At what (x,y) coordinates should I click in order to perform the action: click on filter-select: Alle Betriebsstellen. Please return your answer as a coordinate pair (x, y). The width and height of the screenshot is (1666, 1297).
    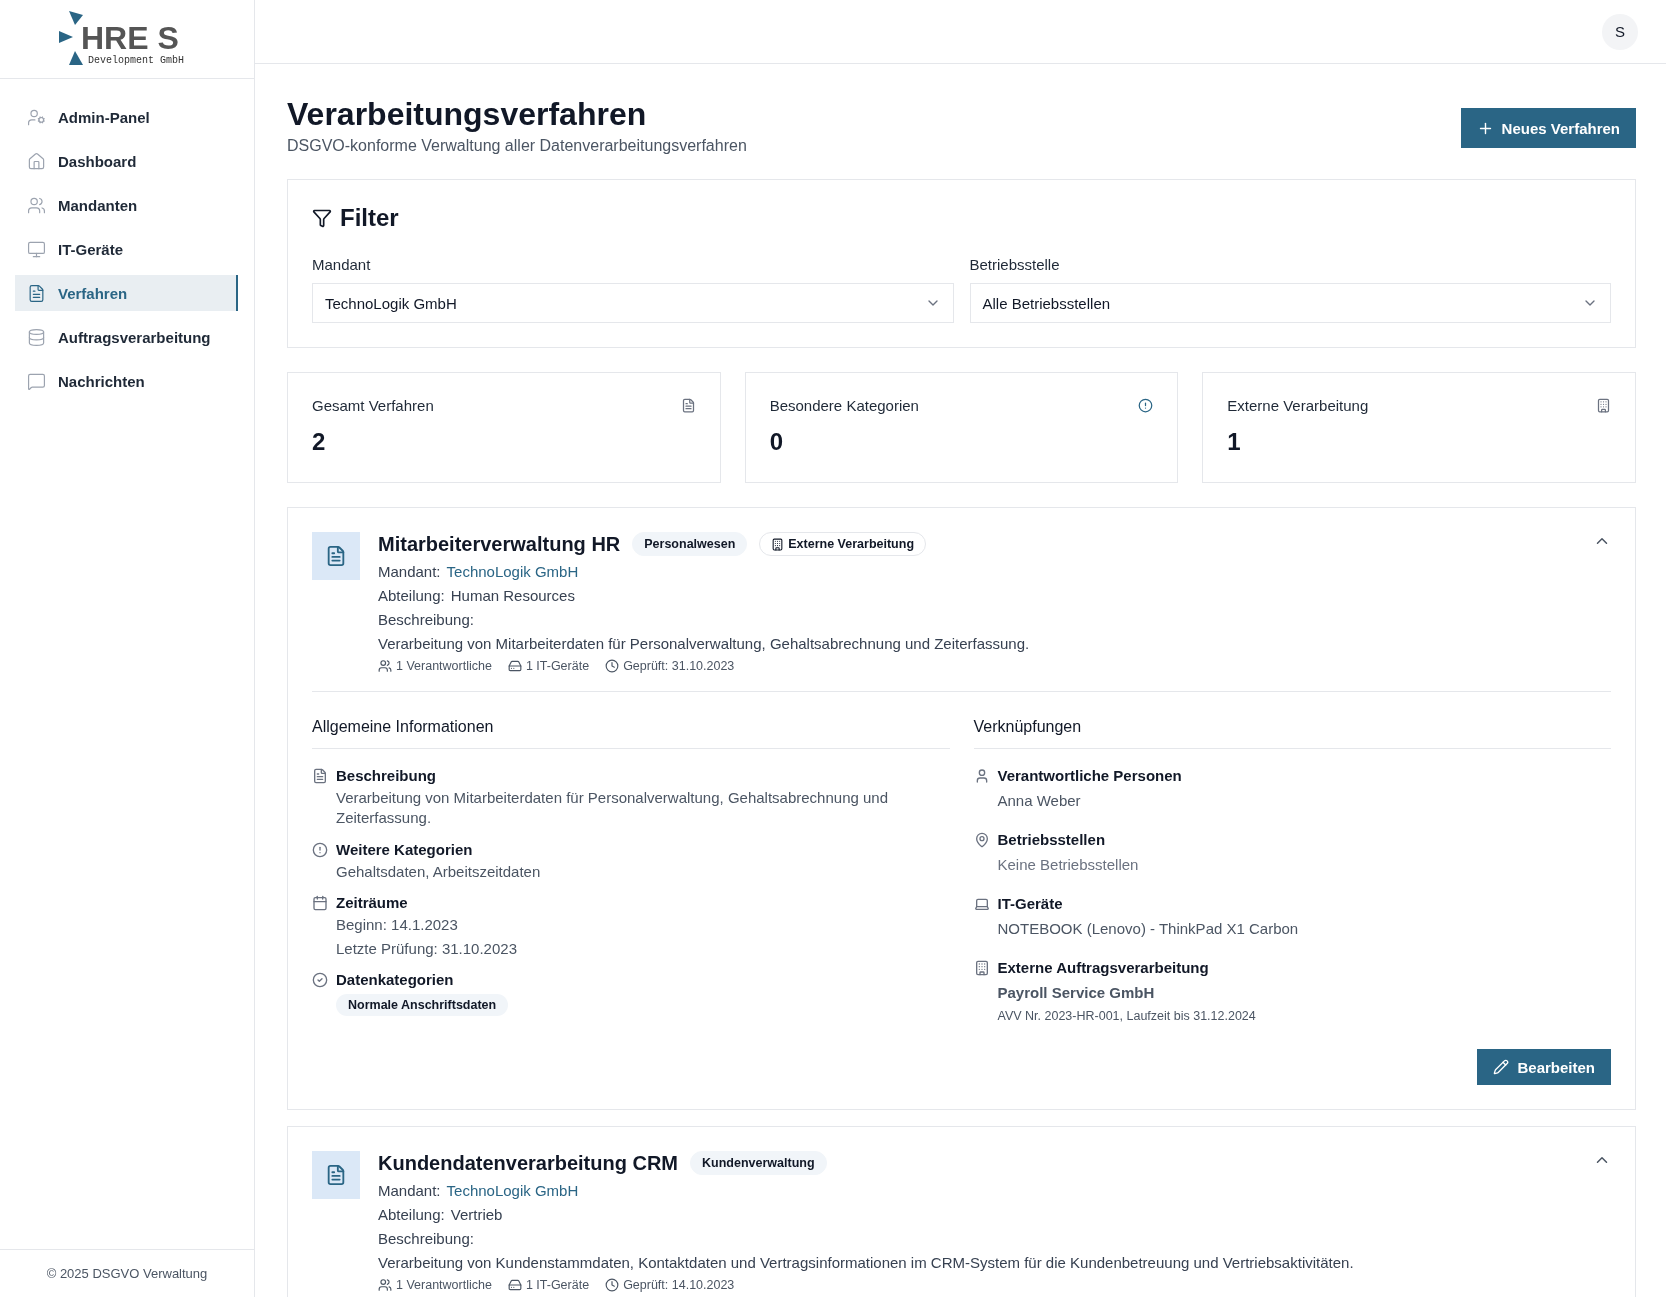
    Looking at the image, I should click on (1290, 303).